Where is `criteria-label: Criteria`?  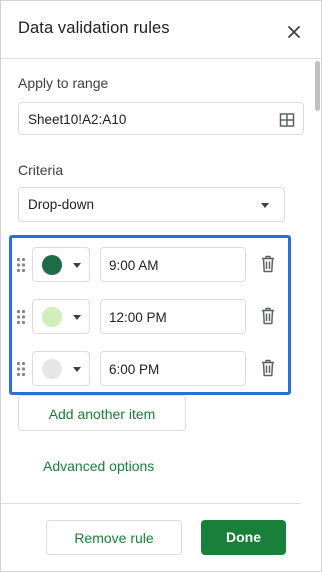
criteria-label: Criteria is located at coordinates (41, 170).